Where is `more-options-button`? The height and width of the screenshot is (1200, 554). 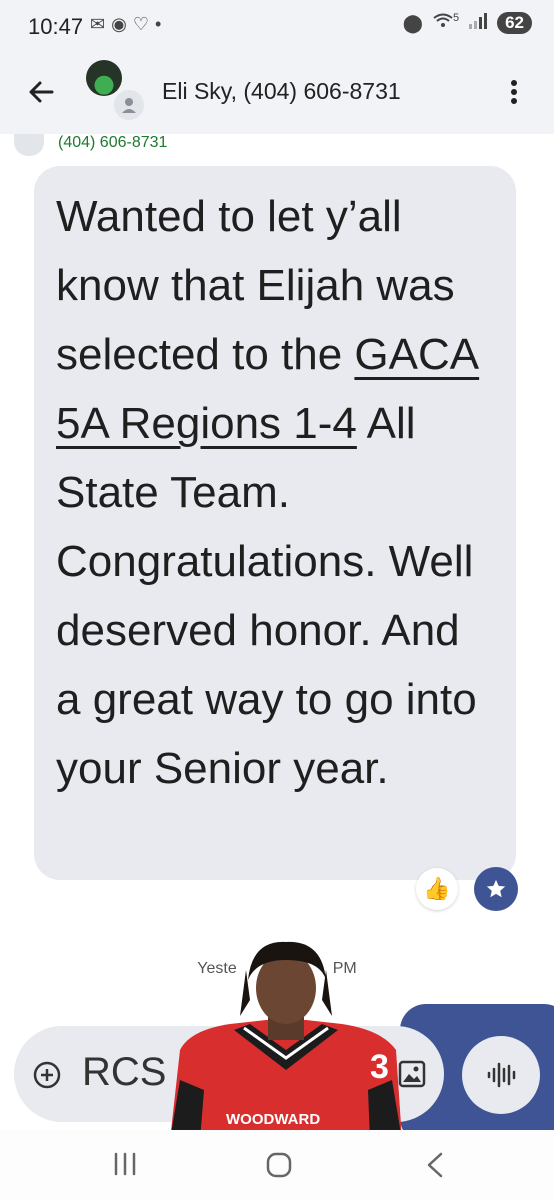 more-options-button is located at coordinates (514, 92).